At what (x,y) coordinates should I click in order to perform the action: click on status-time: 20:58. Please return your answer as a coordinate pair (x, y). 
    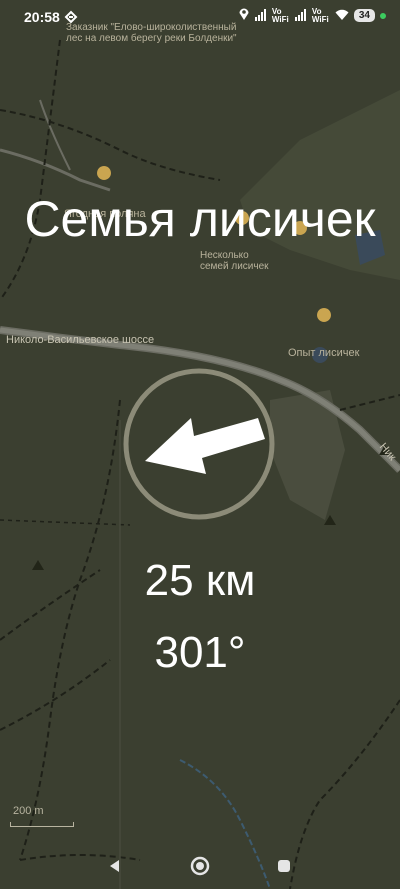
    Looking at the image, I should click on (42, 17).